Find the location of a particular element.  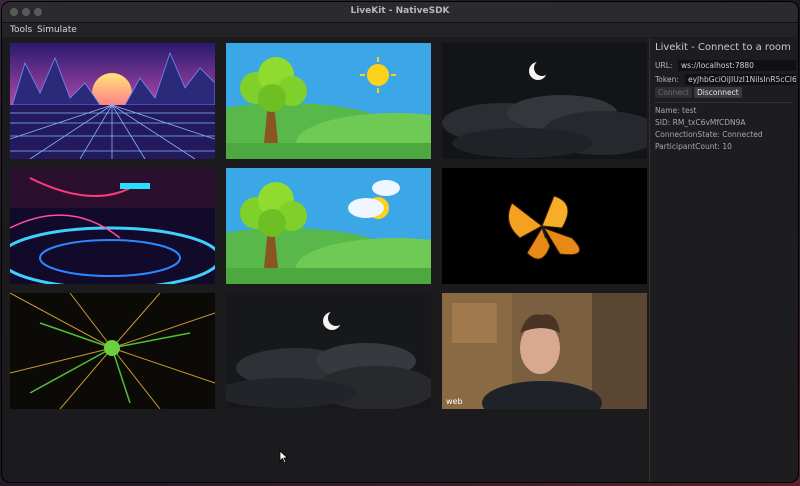

token-label: Token: is located at coordinates (667, 79).